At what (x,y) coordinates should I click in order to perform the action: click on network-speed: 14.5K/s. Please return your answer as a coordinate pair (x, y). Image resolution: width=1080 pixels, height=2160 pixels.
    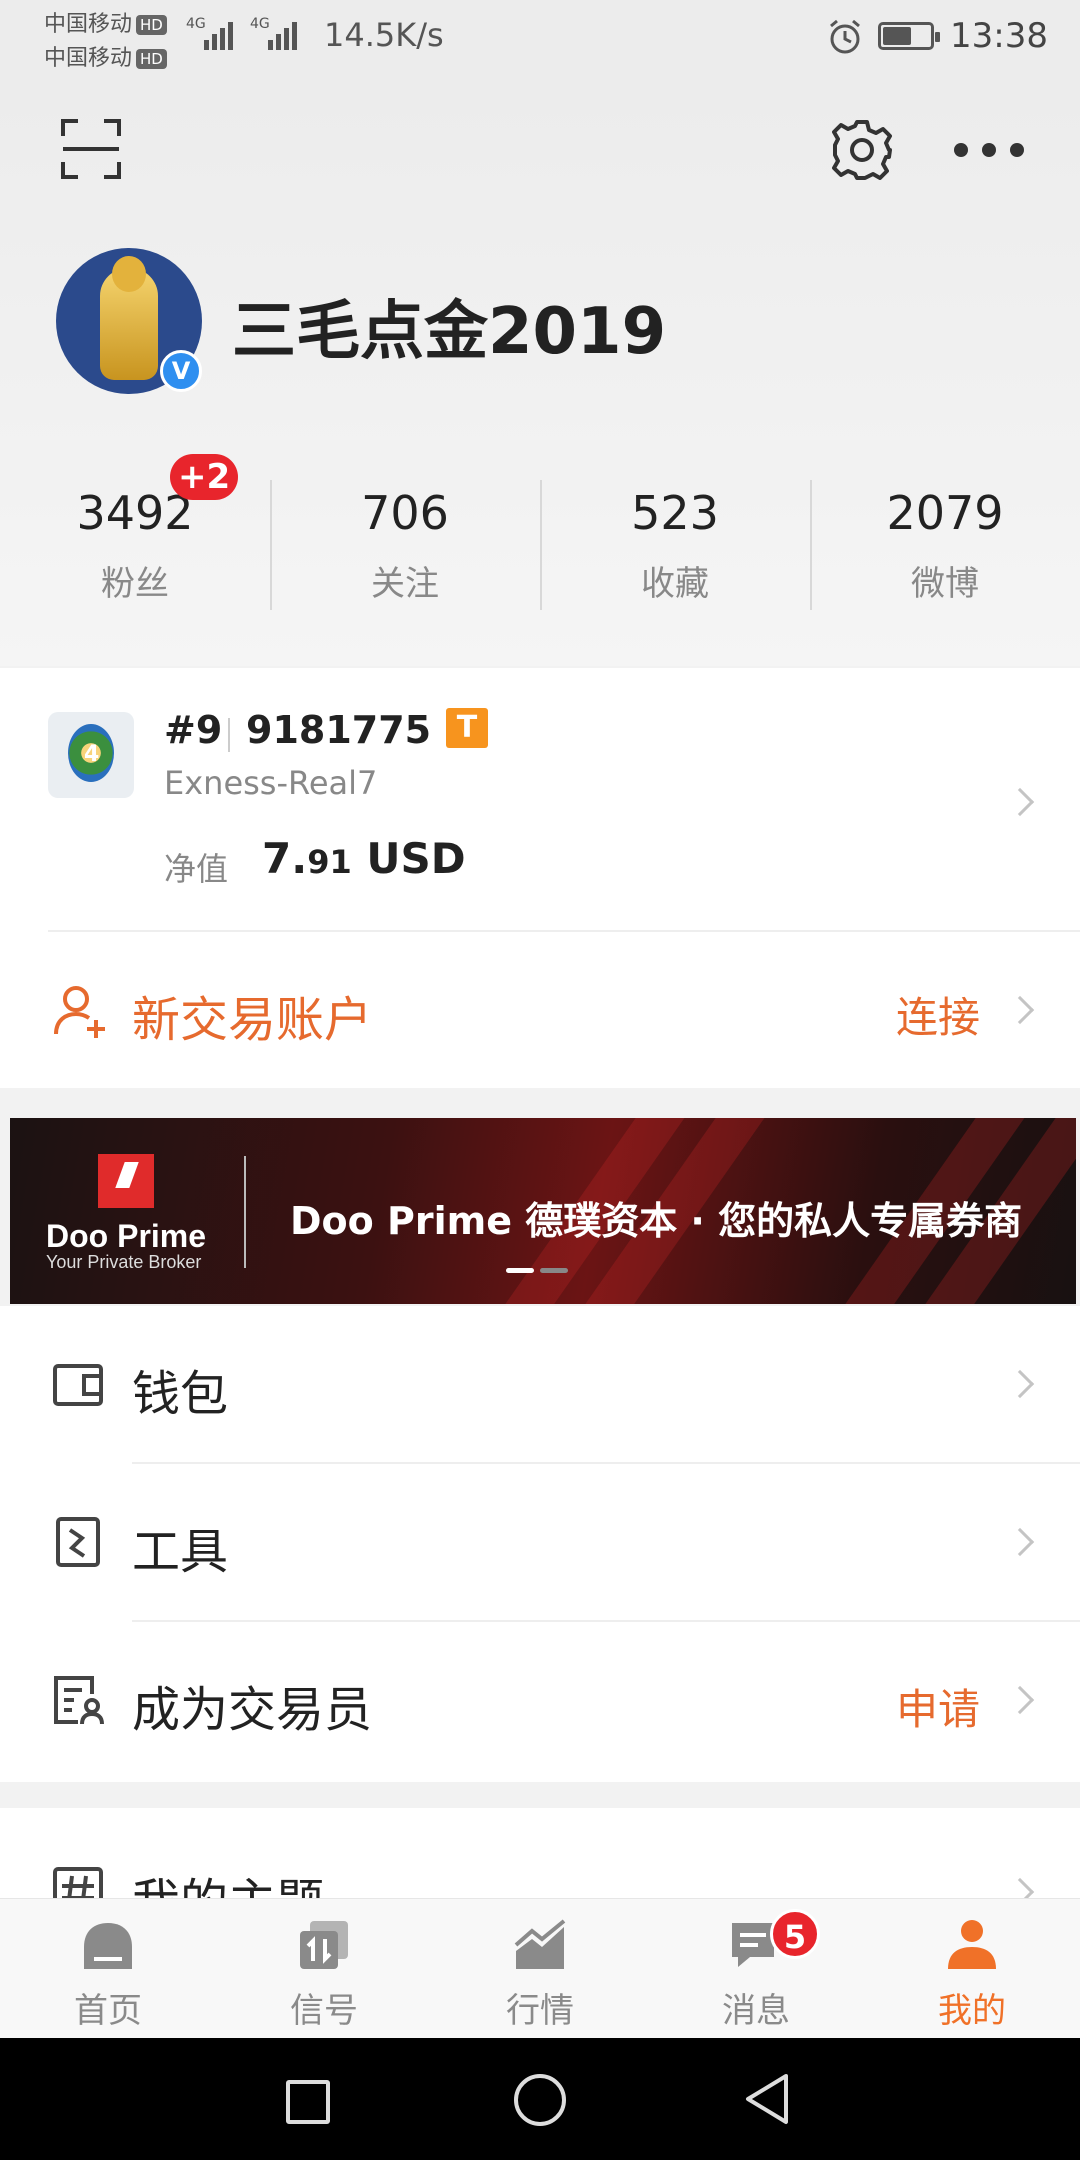
    Looking at the image, I should click on (384, 35).